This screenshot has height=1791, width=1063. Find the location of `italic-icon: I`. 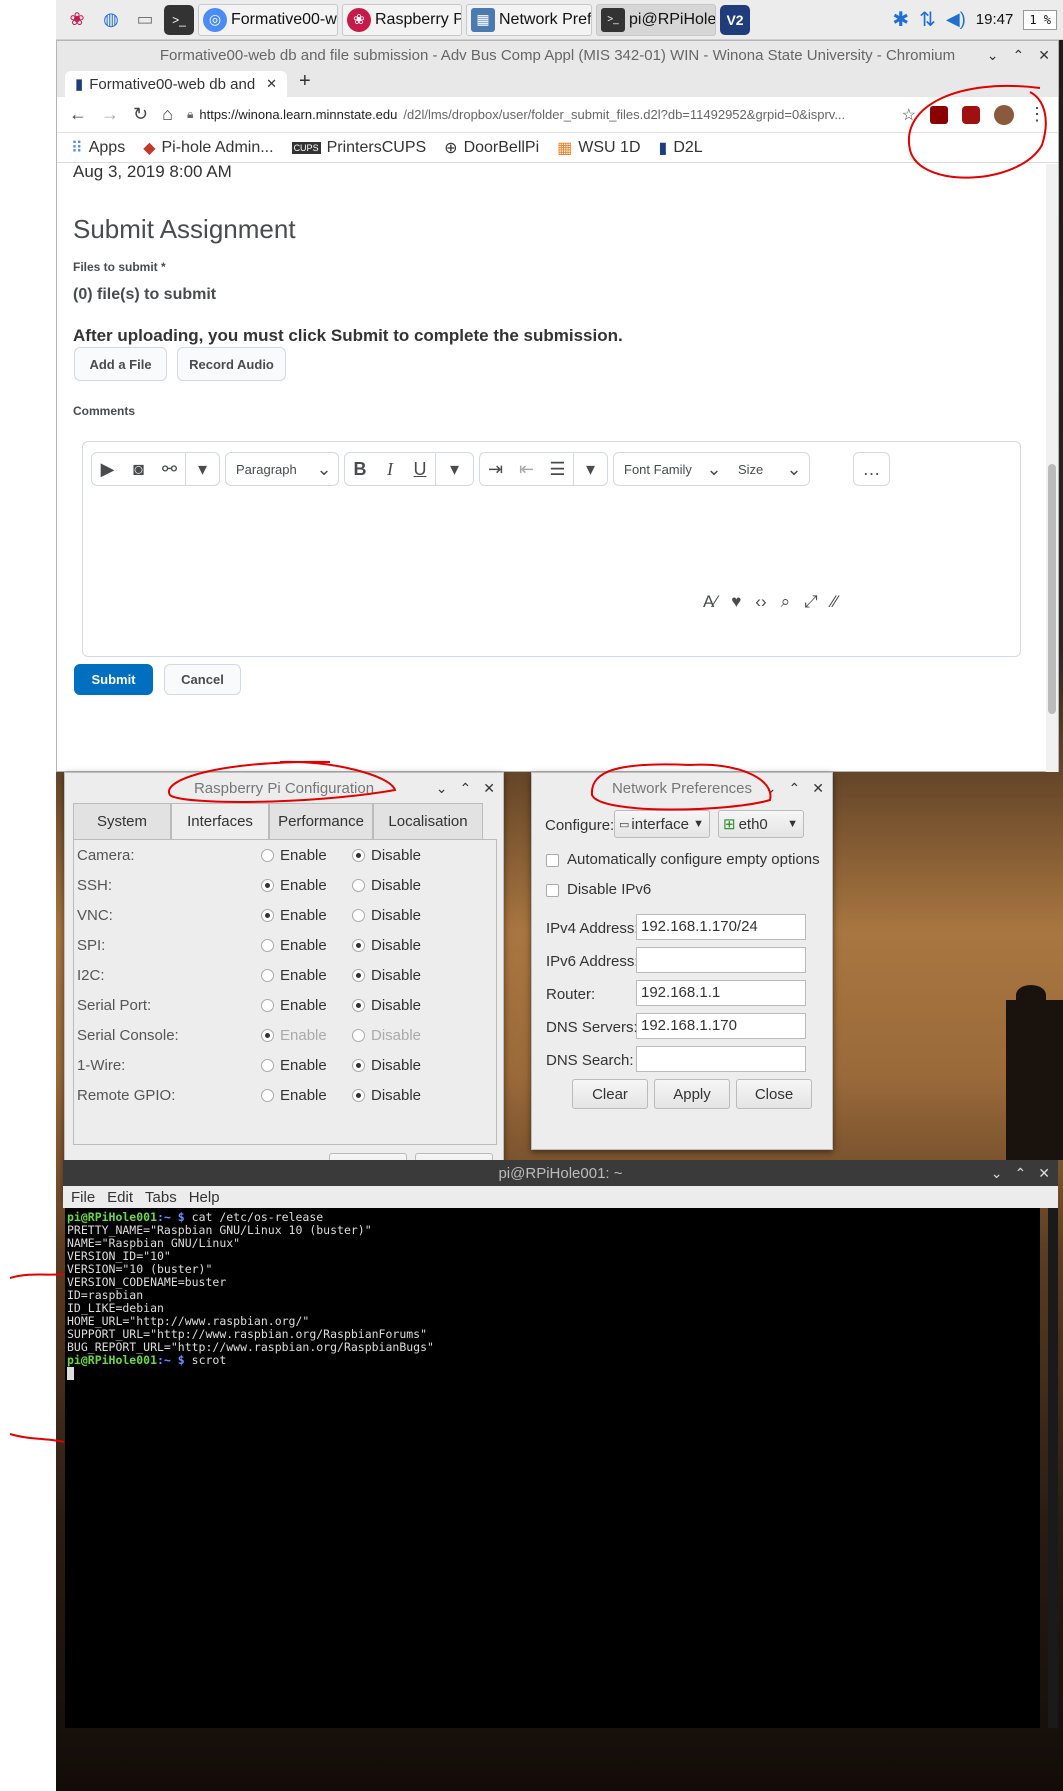

italic-icon: I is located at coordinates (390, 469).